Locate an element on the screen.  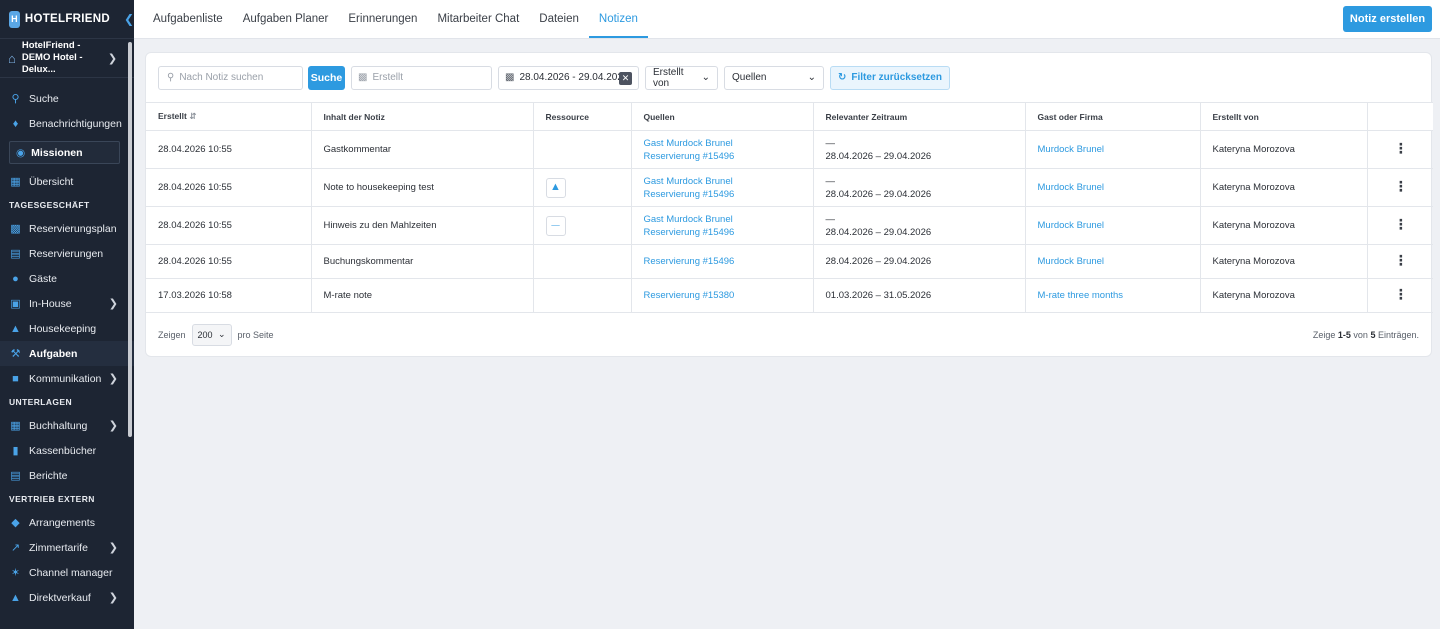
cell-sources: Gast Murdock Brunel Reservierung #15496 is located at coordinates (722, 225).